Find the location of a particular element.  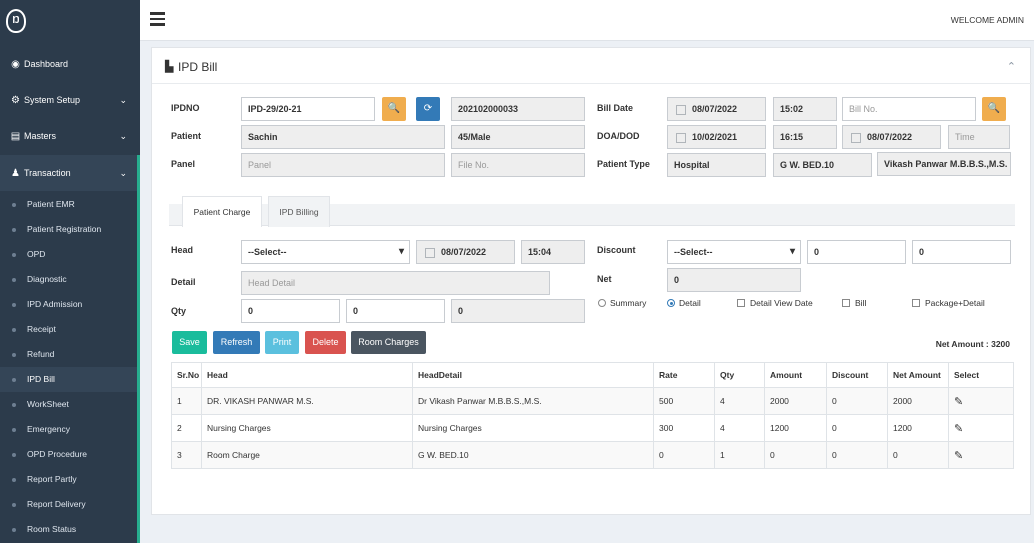

sidebar-subitem-refund: Refund is located at coordinates (68, 354).